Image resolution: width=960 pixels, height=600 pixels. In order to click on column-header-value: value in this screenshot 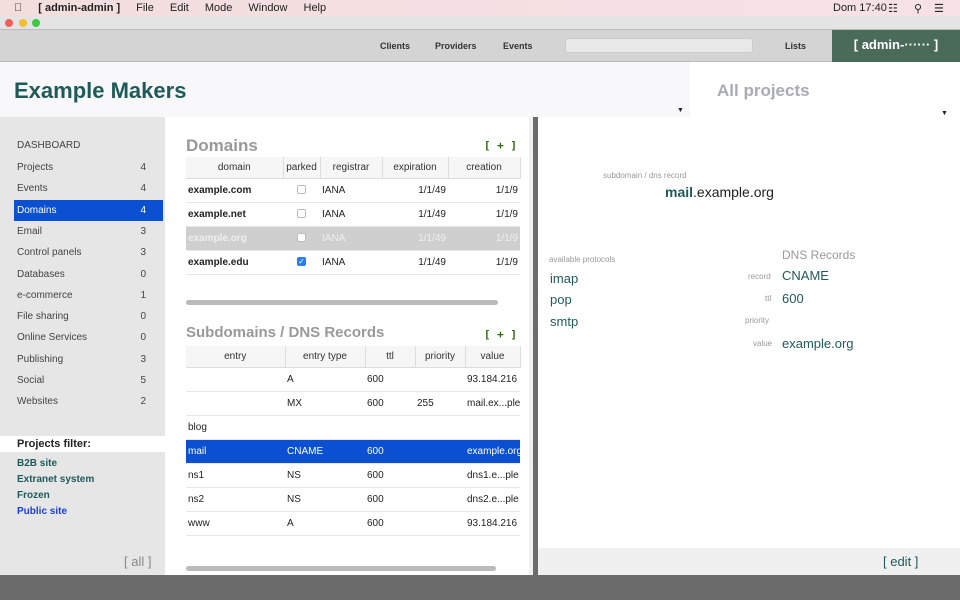, I will do `click(493, 357)`.